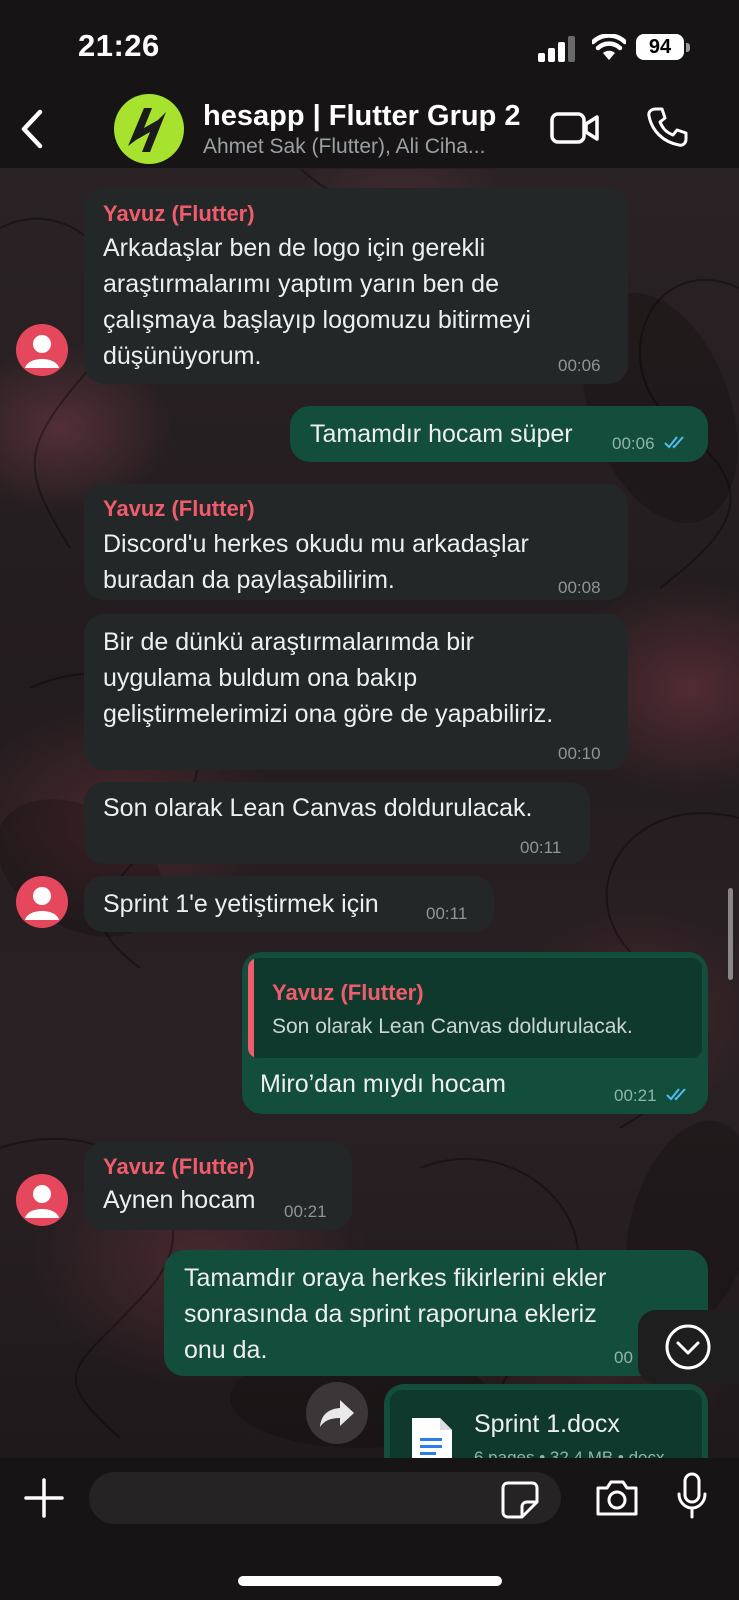  Describe the element at coordinates (383, 1084) in the screenshot. I see `message-line: Miro’dan mıydı hocam` at that location.